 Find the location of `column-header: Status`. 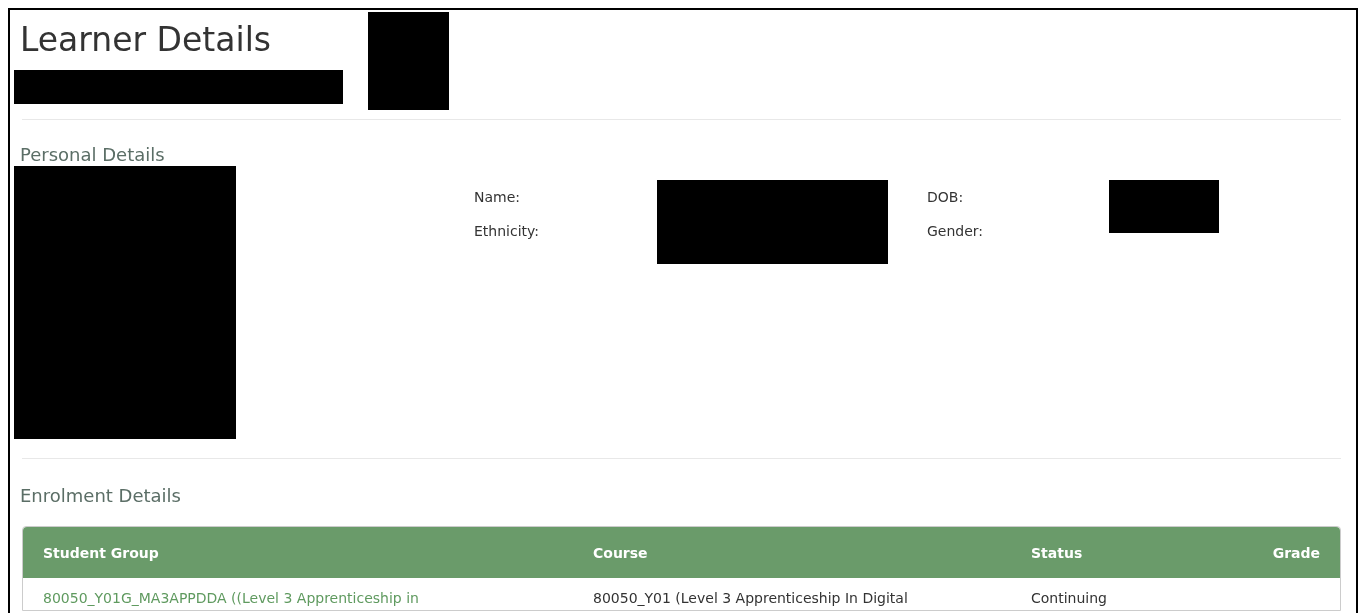

column-header: Status is located at coordinates (1057, 552).